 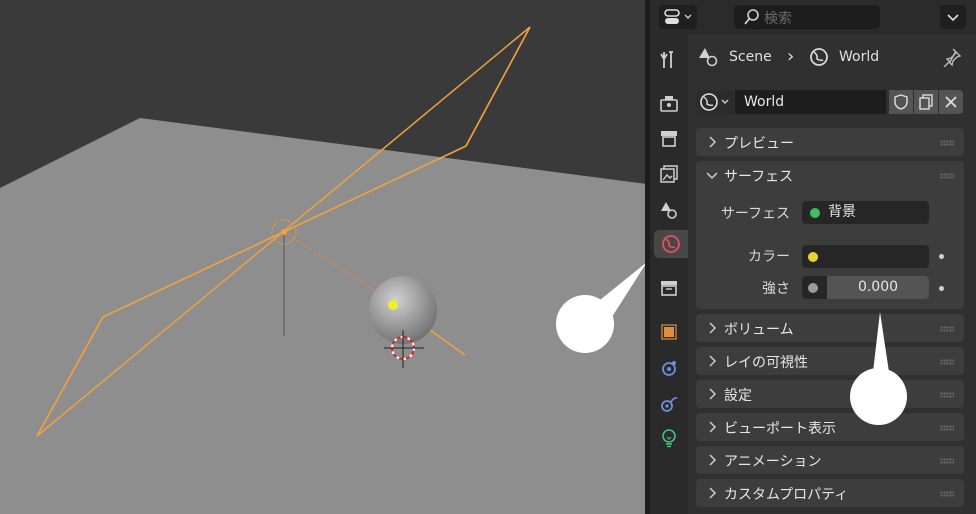 I want to click on strength-field: 0.000, so click(x=865, y=287).